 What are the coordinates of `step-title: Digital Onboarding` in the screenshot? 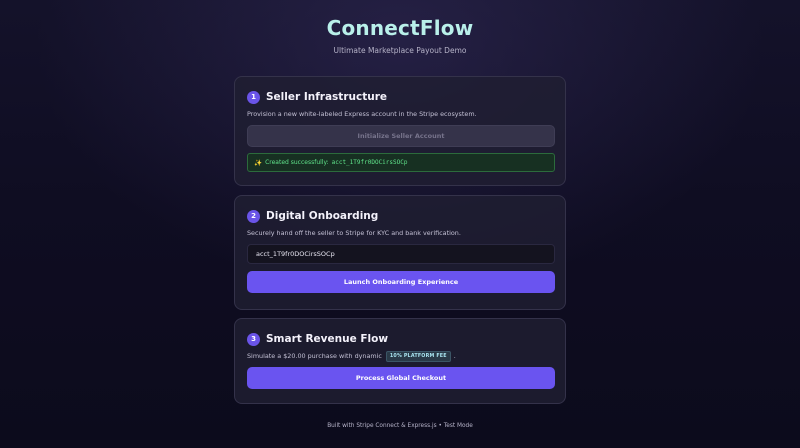 It's located at (322, 216).